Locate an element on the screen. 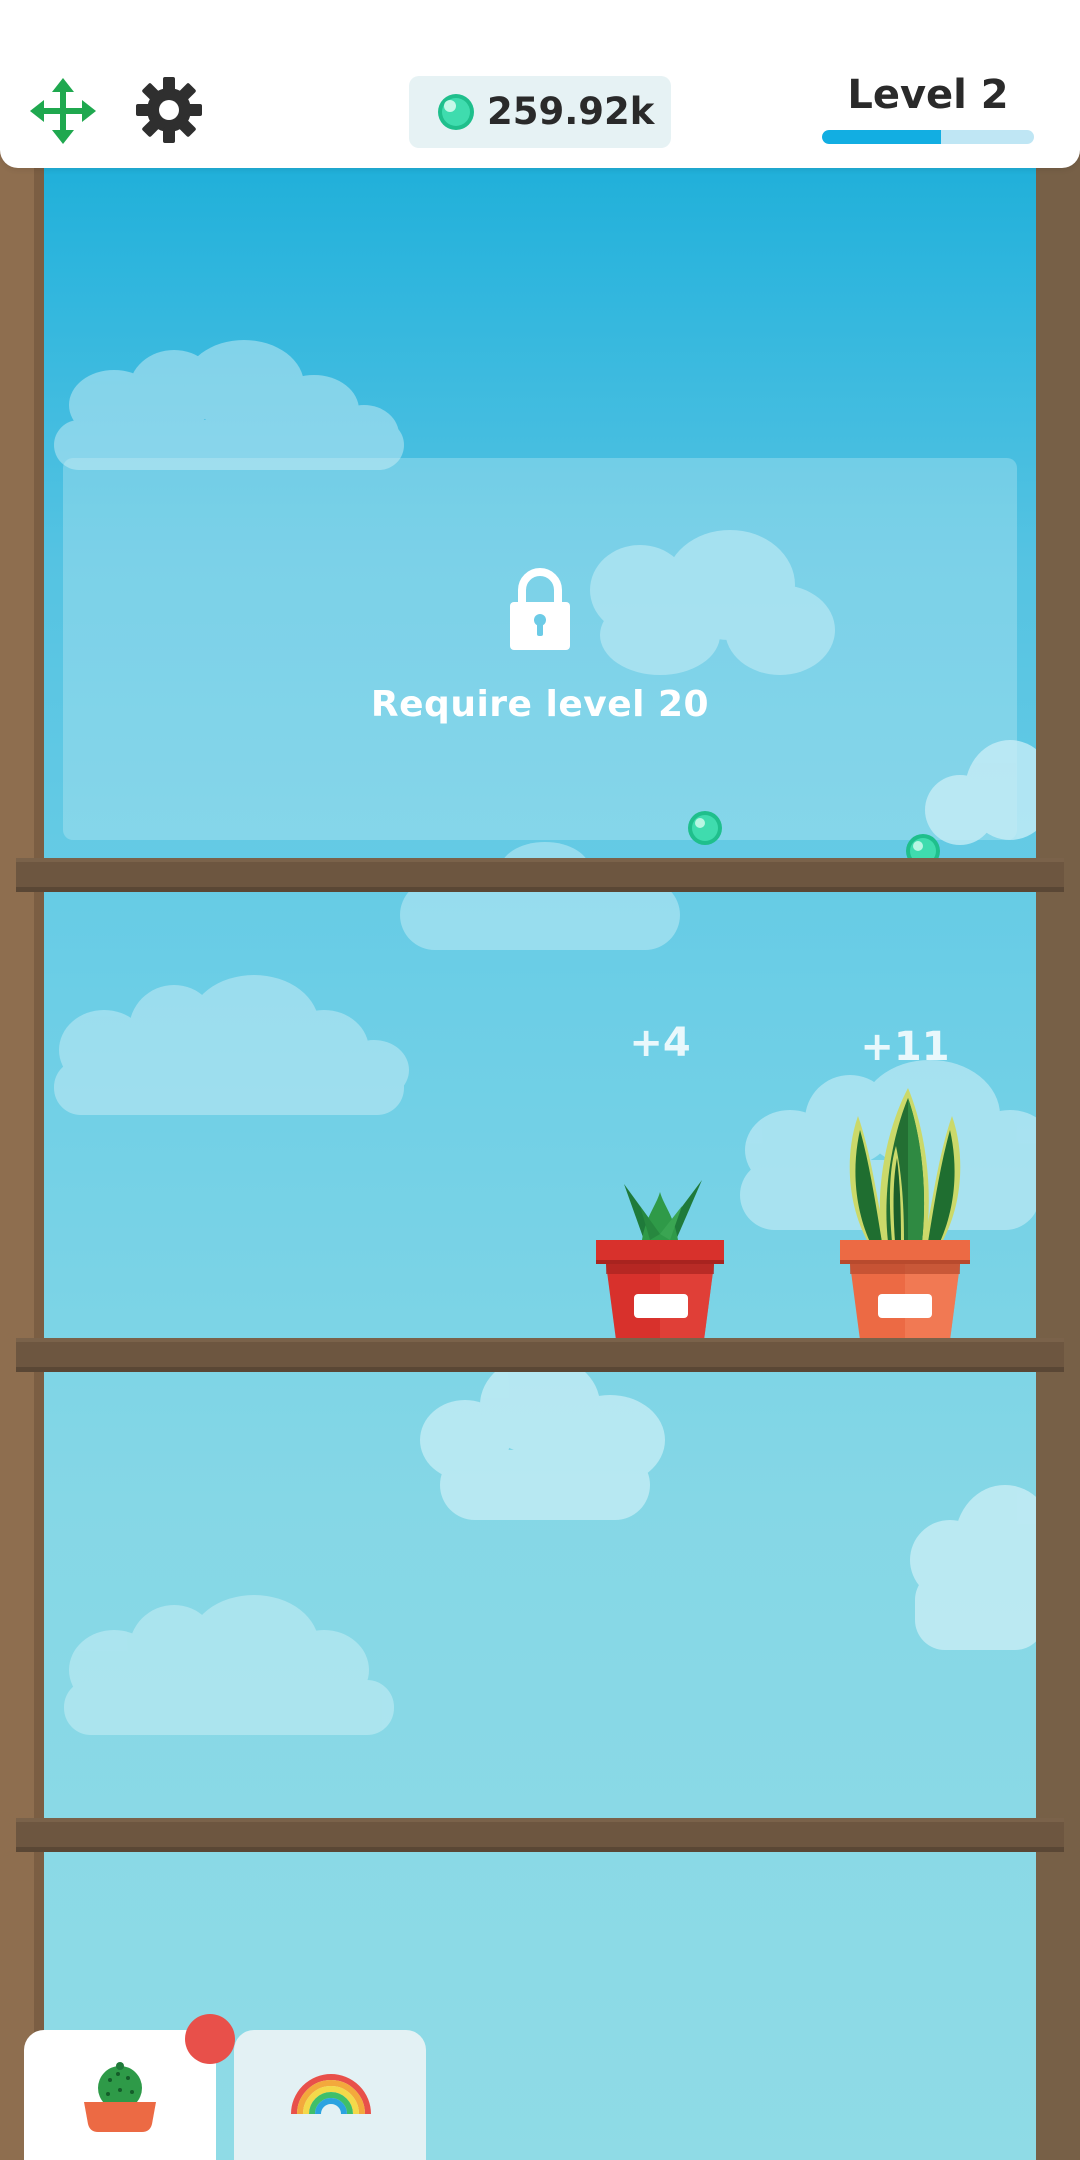 The image size is (1080, 2160). earn-amount-label: +11 is located at coordinates (905, 1047).